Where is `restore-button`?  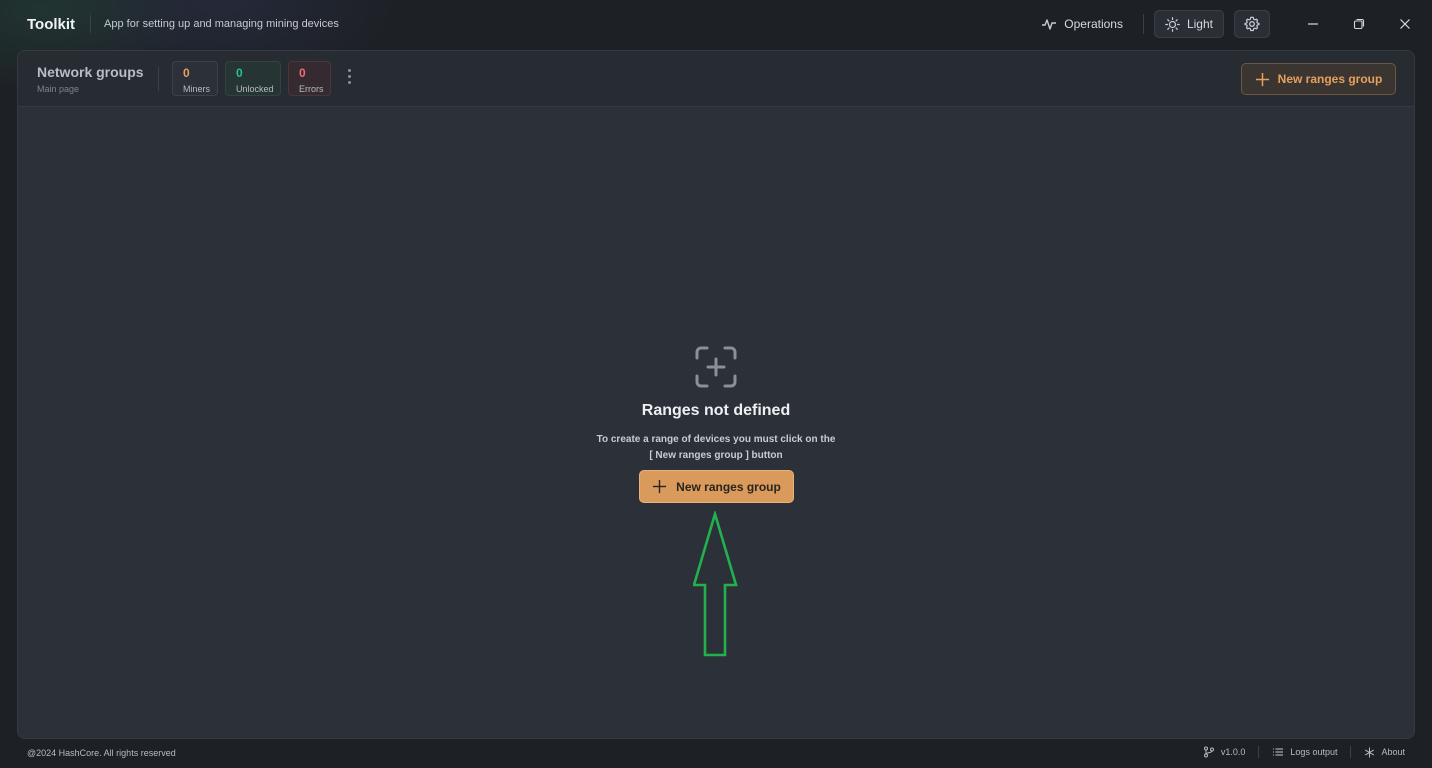 restore-button is located at coordinates (1359, 24).